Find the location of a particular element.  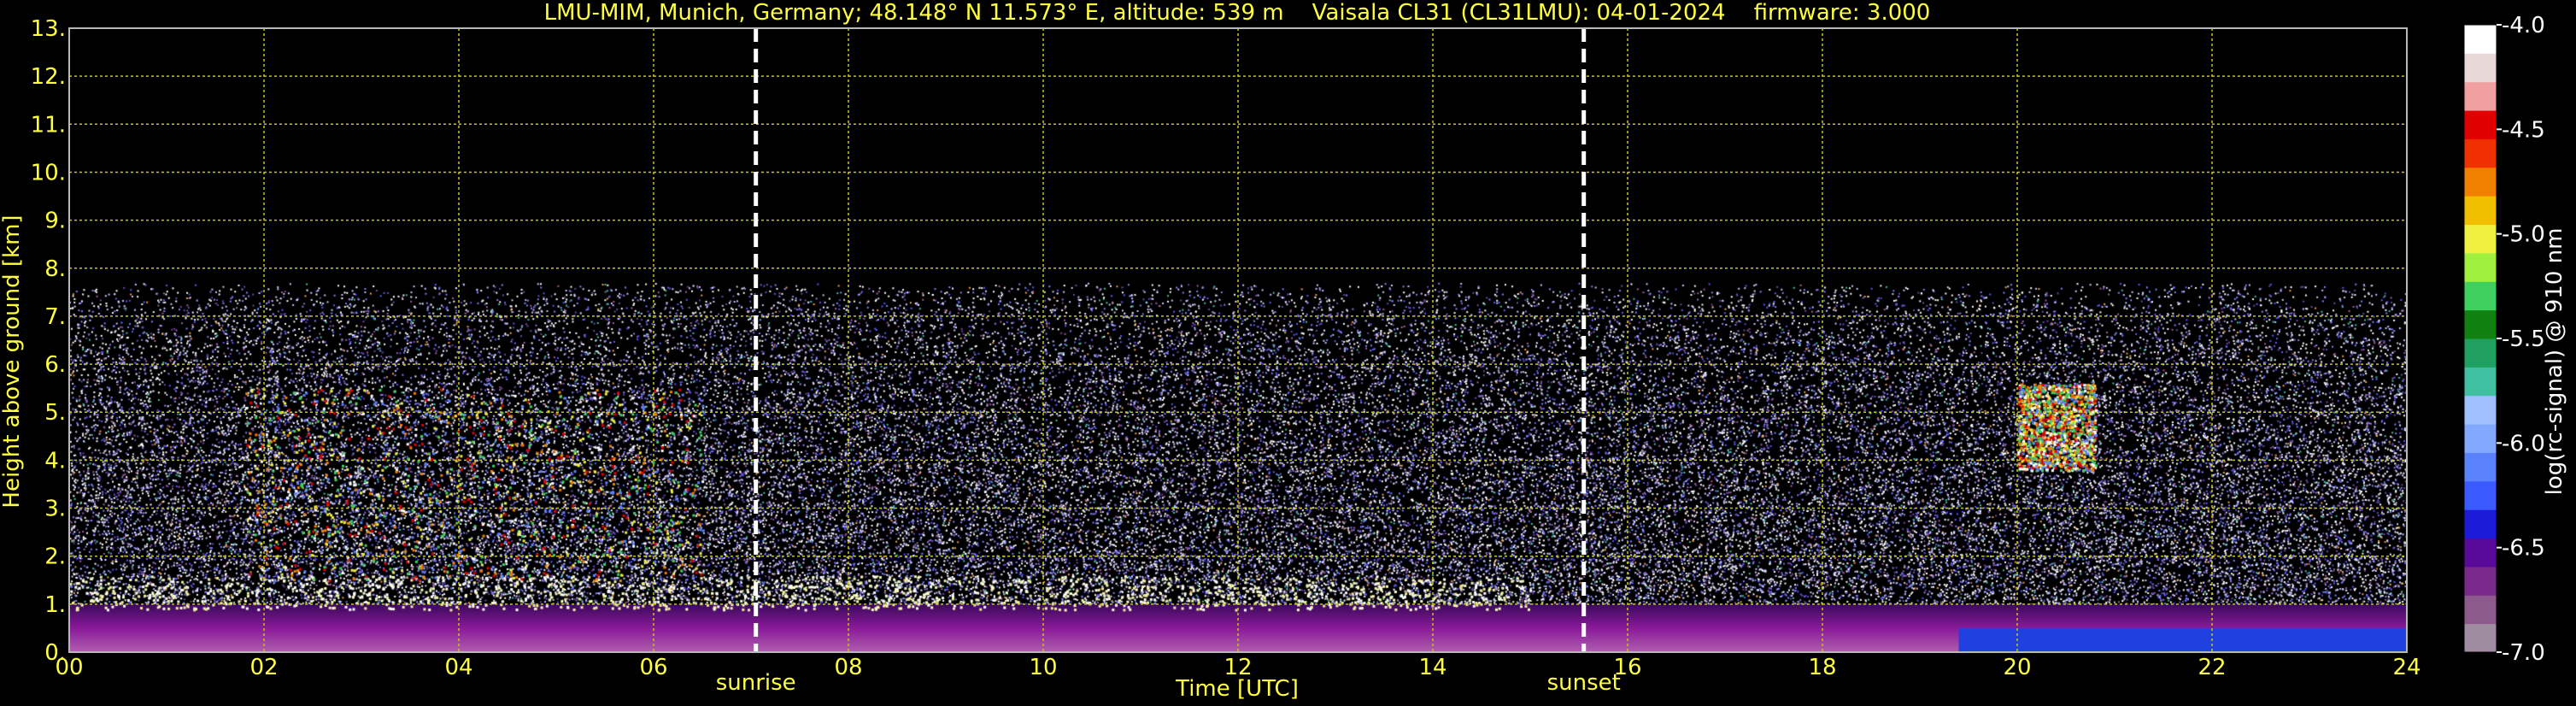

x-tick-label: 16 is located at coordinates (1627, 667).